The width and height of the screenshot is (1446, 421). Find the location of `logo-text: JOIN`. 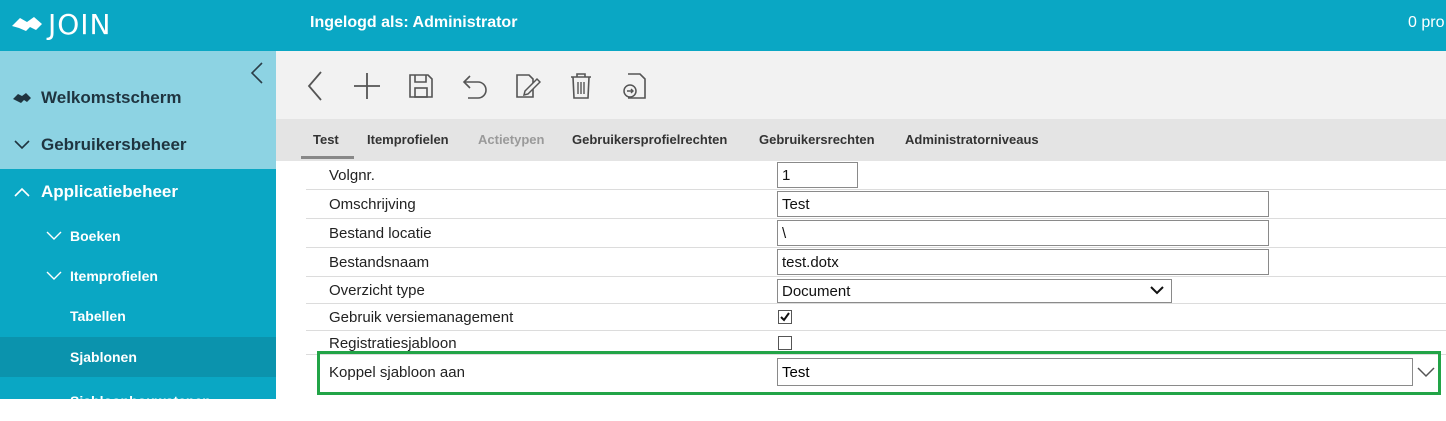

logo-text: JOIN is located at coordinates (80, 24).